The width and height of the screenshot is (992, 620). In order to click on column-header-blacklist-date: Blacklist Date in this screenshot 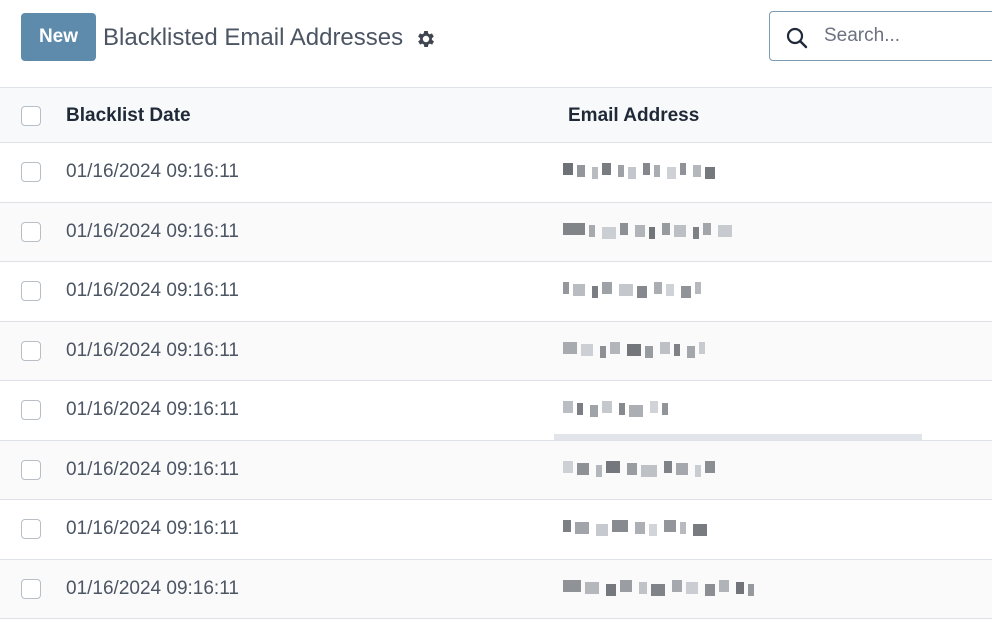, I will do `click(128, 116)`.